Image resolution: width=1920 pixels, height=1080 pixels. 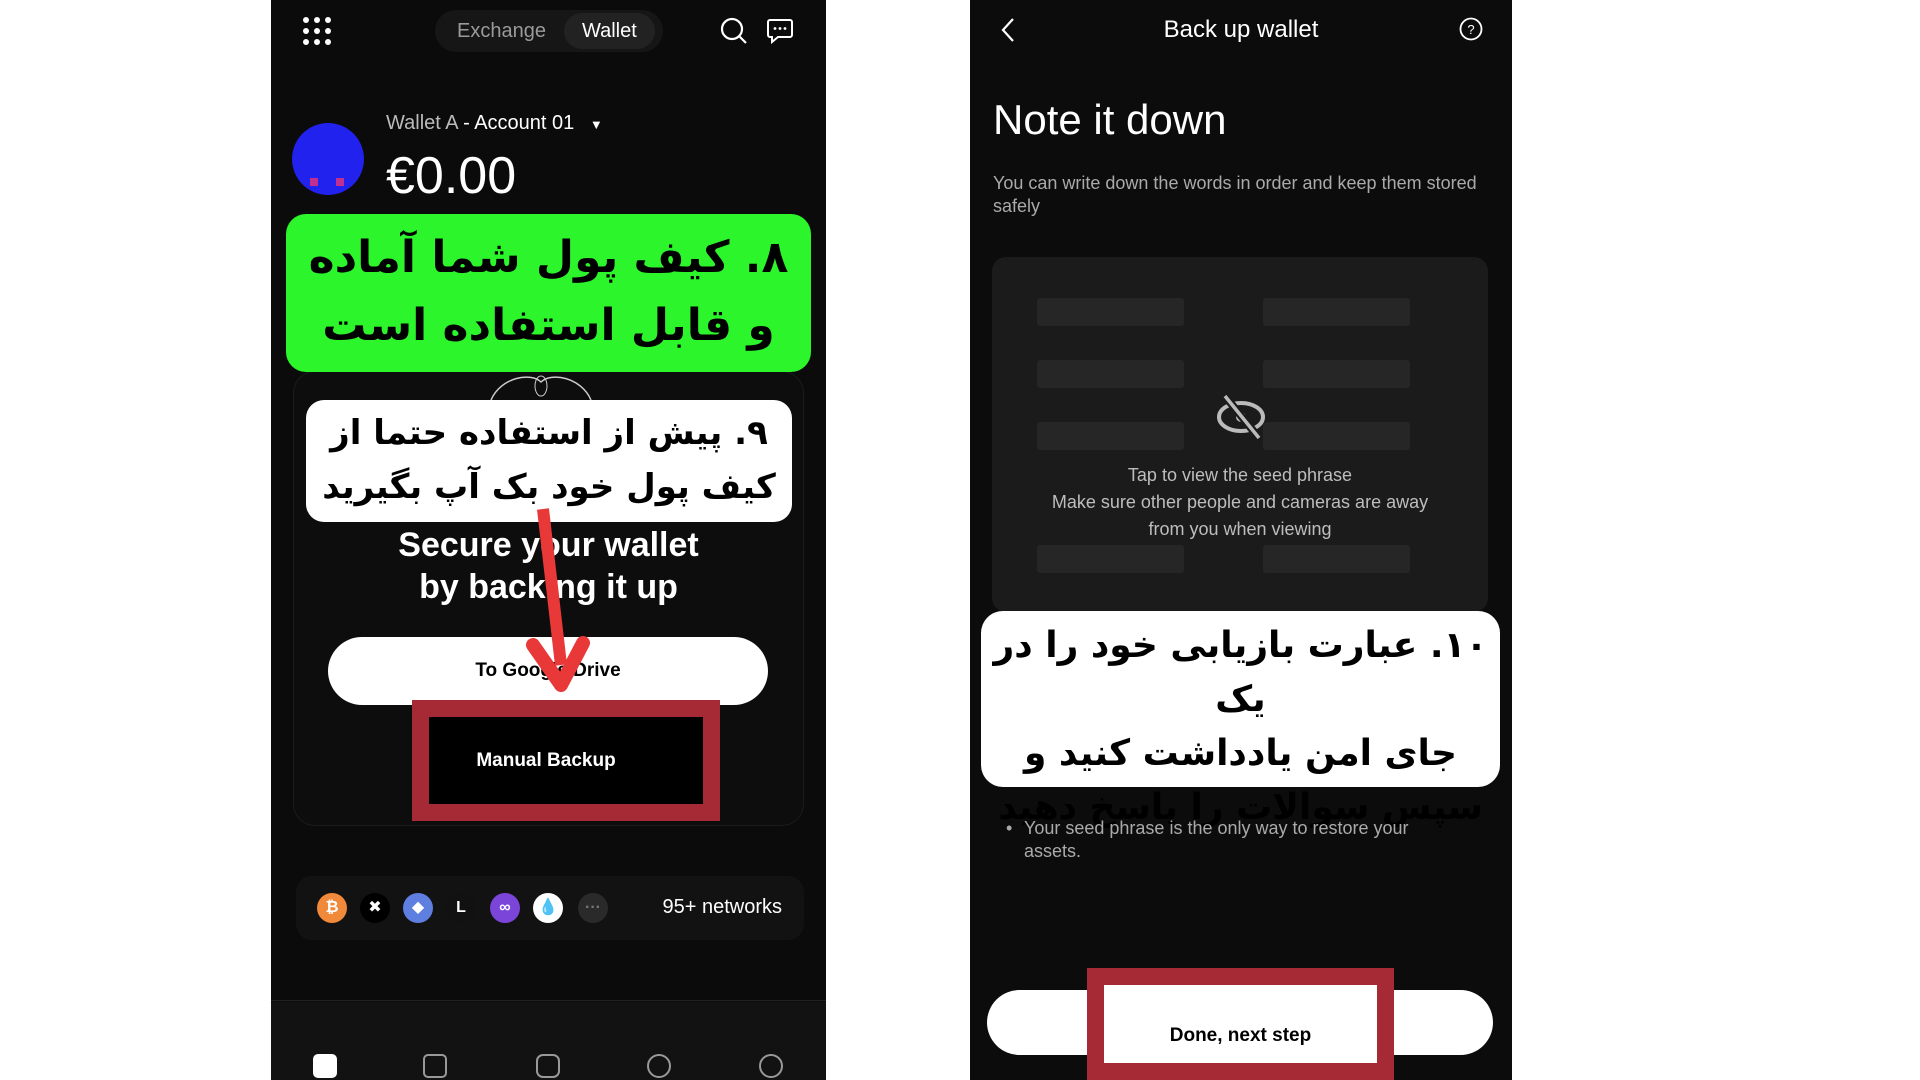 I want to click on sui-icon: 💧, so click(x=548, y=908).